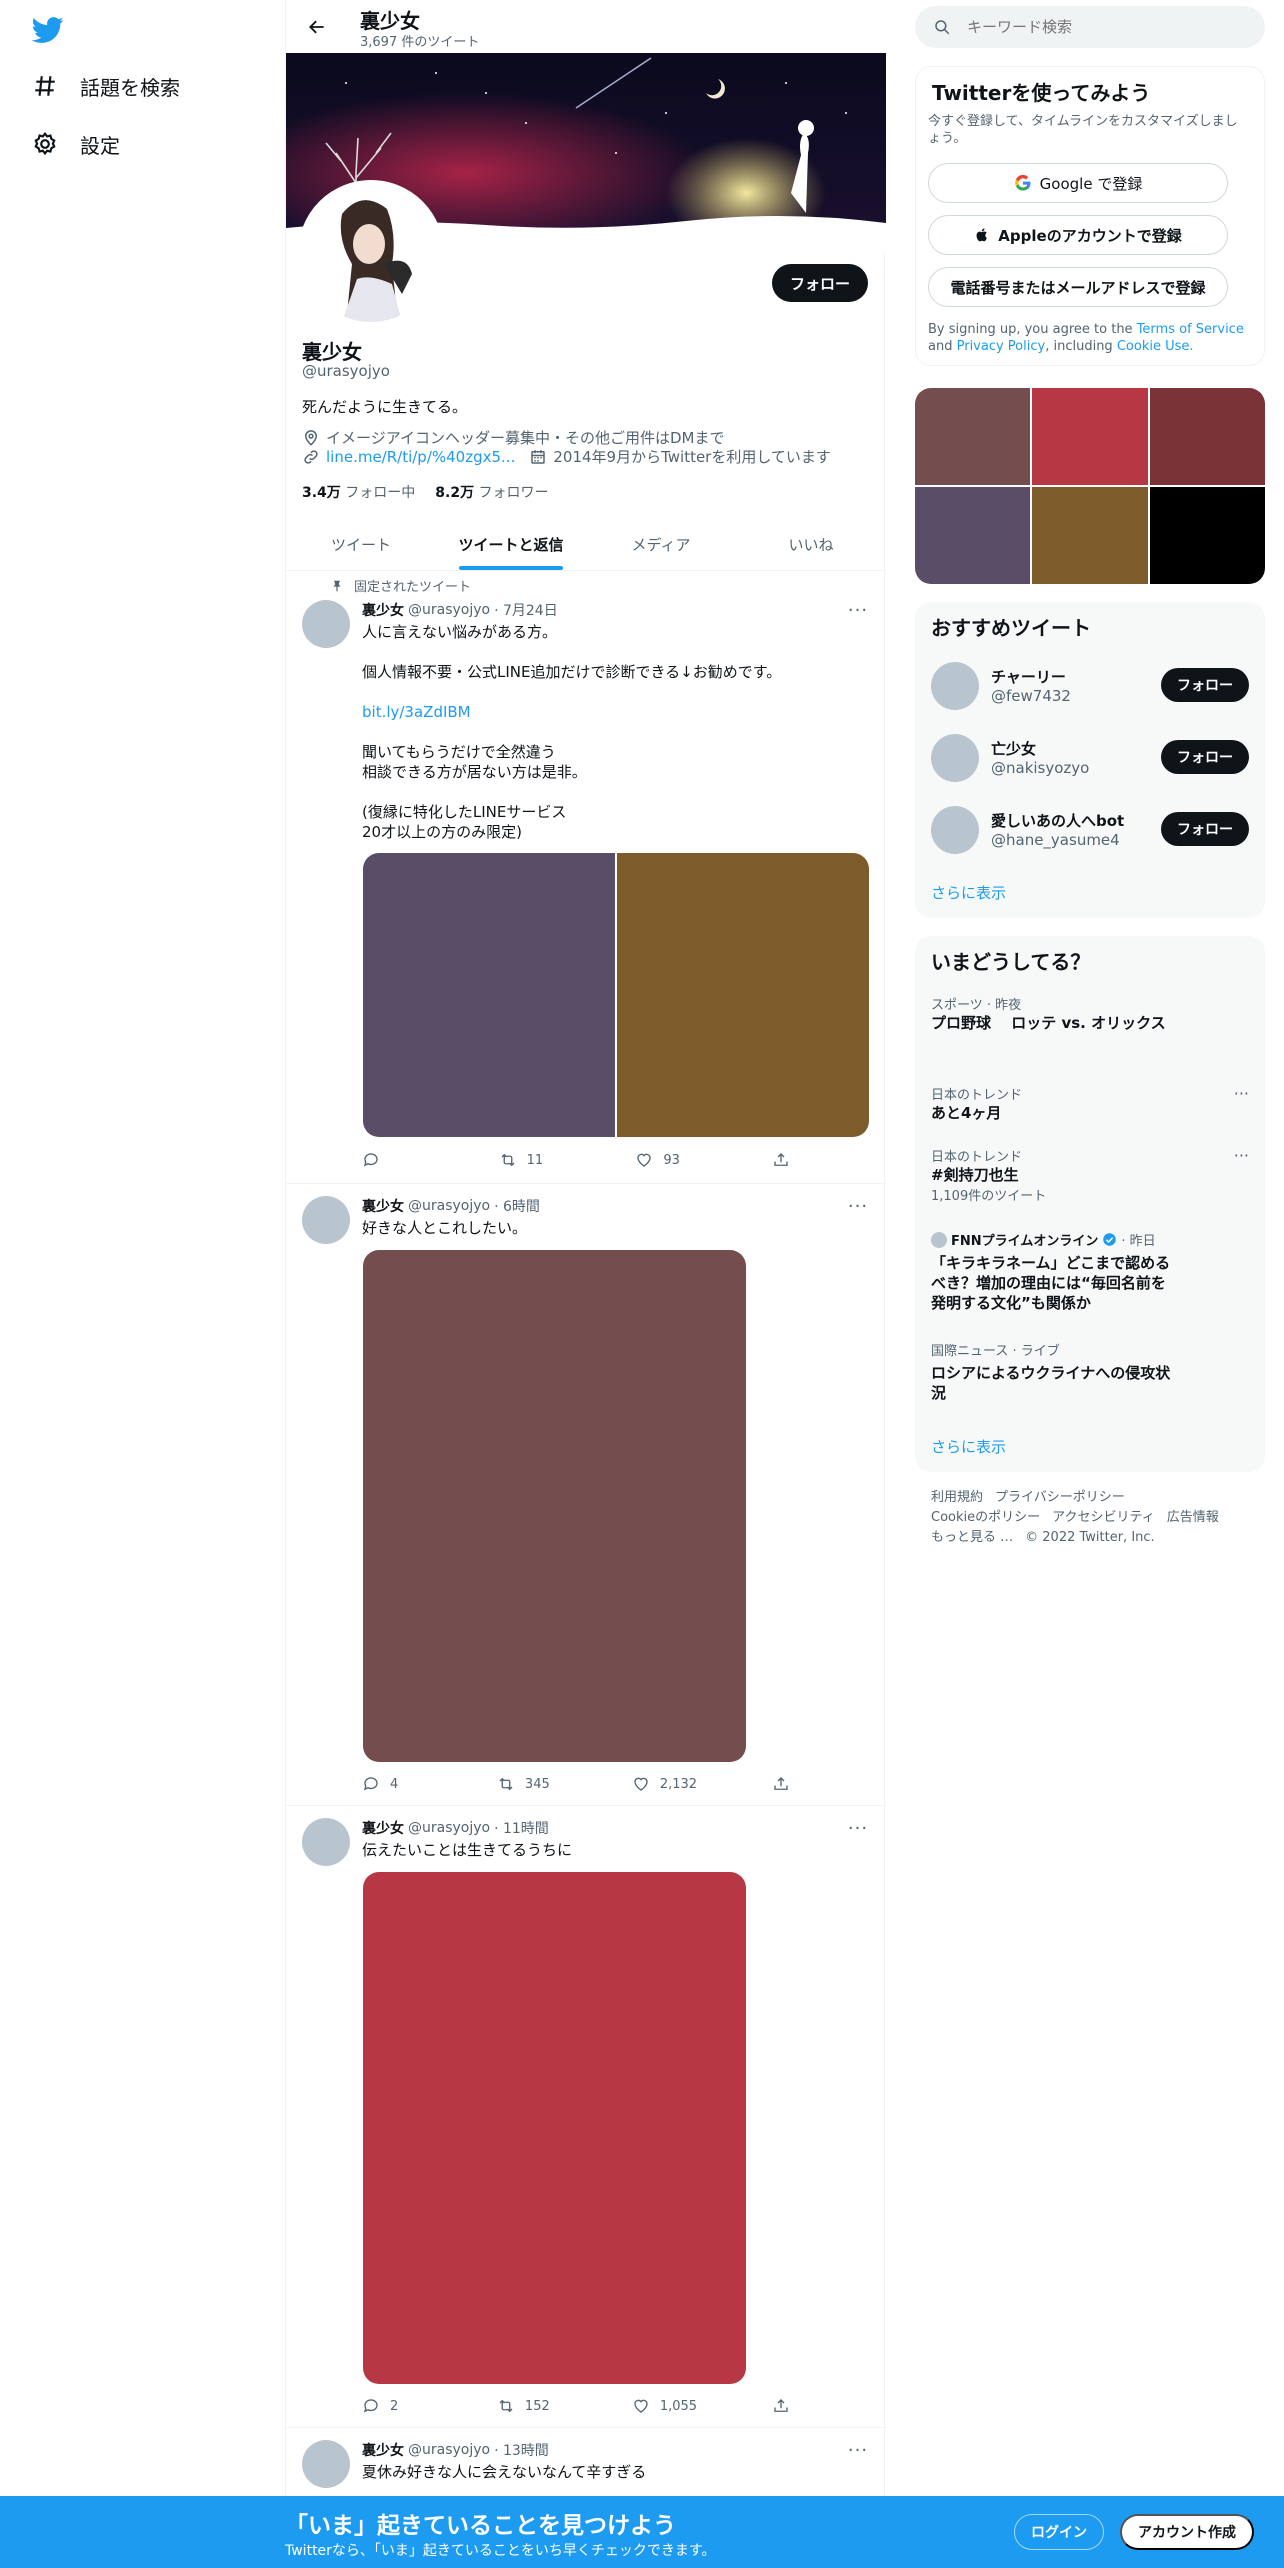  What do you see at coordinates (1193, 1517) in the screenshot?
I see `footer-ads: 広告情報` at bounding box center [1193, 1517].